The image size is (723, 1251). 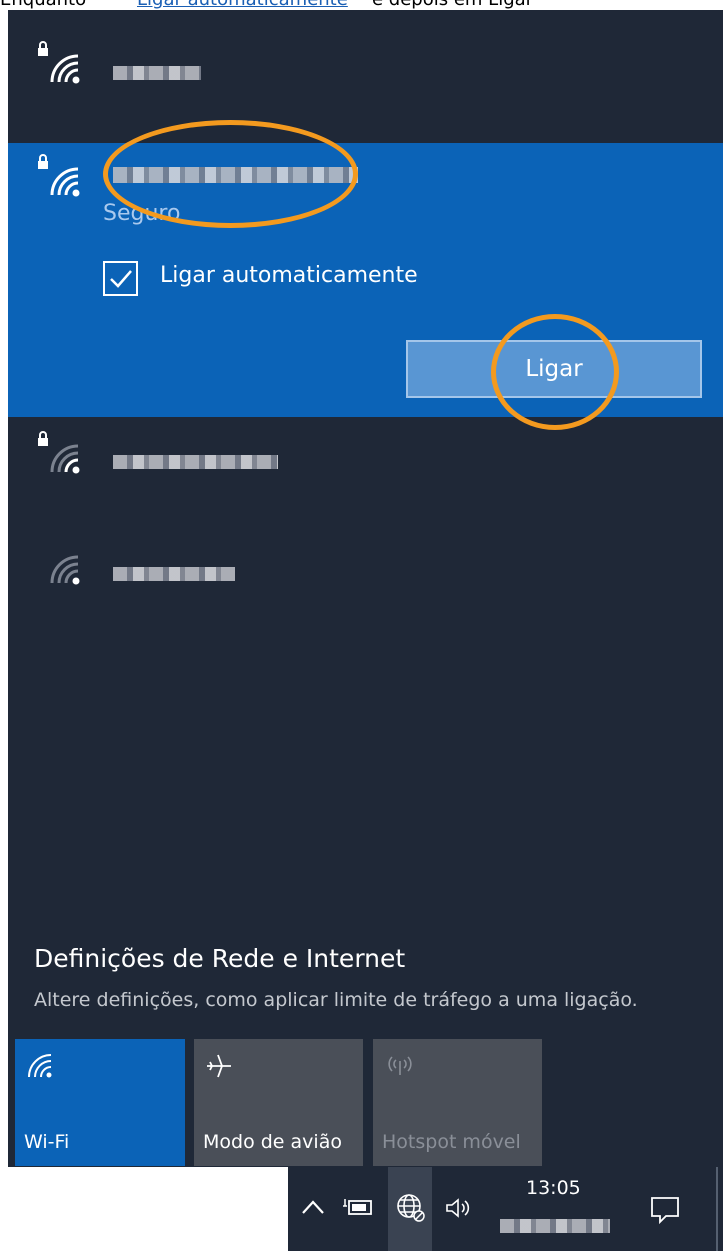 What do you see at coordinates (553, 1188) in the screenshot?
I see `clock-time: 13:05` at bounding box center [553, 1188].